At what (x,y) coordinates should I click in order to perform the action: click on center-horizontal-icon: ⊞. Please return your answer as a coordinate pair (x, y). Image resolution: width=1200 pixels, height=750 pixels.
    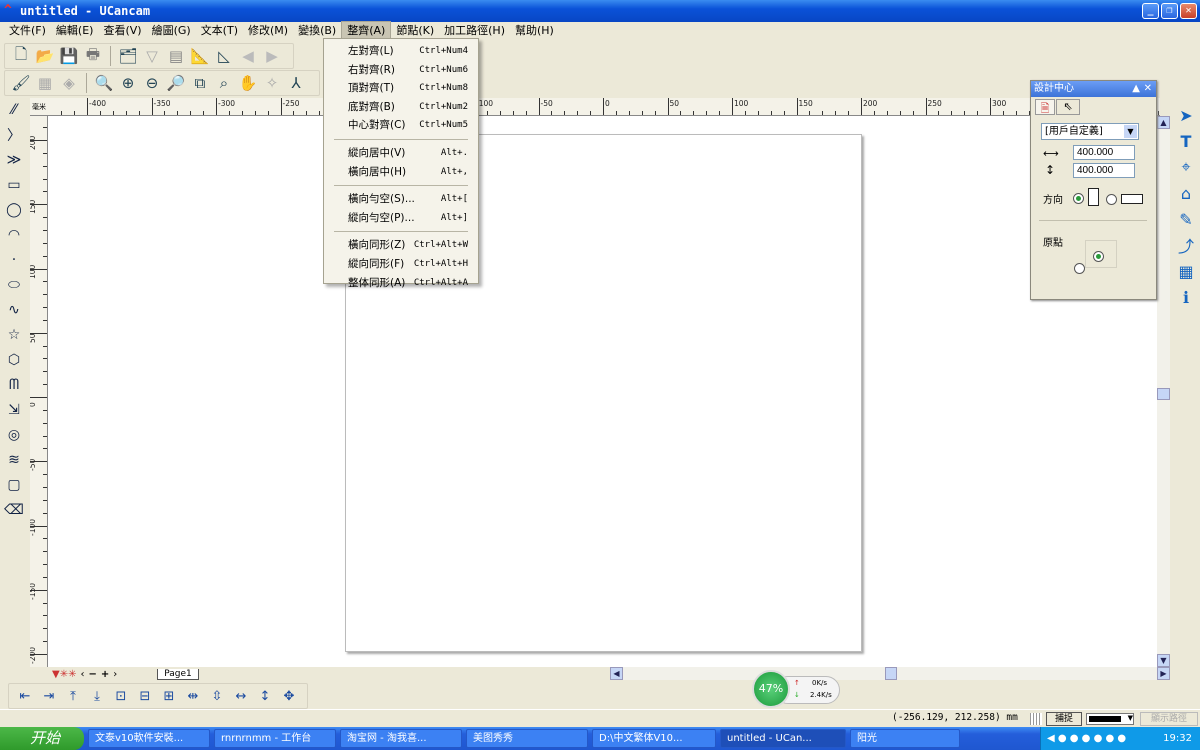
    Looking at the image, I should click on (169, 696).